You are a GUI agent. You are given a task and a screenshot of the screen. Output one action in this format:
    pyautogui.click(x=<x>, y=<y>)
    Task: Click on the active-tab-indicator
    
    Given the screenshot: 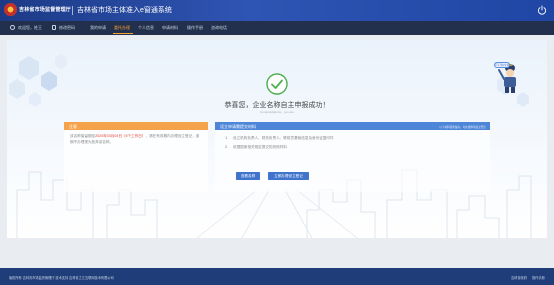 What is the action you would take?
    pyautogui.click(x=123, y=33)
    